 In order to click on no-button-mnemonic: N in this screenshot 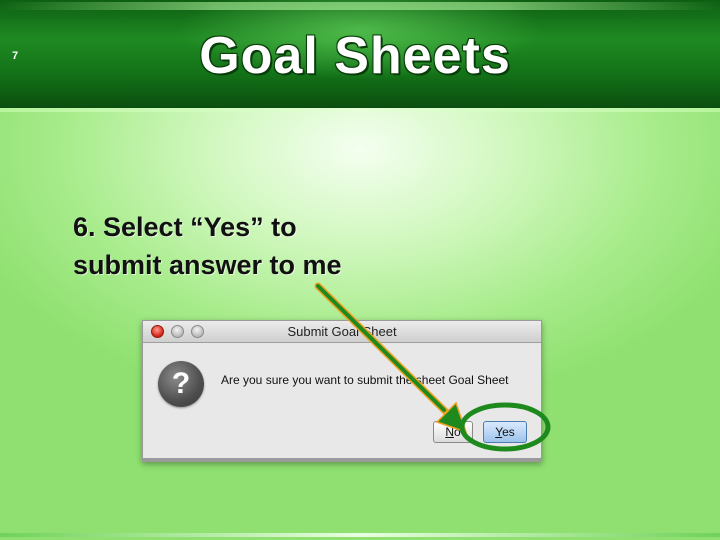, I will do `click(449, 432)`.